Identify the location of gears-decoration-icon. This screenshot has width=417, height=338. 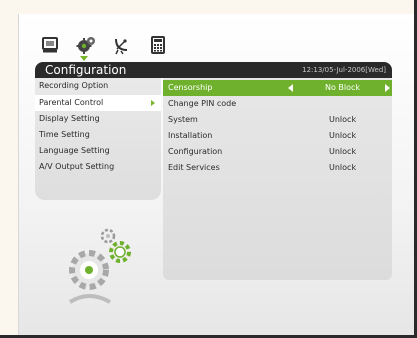
(104, 267).